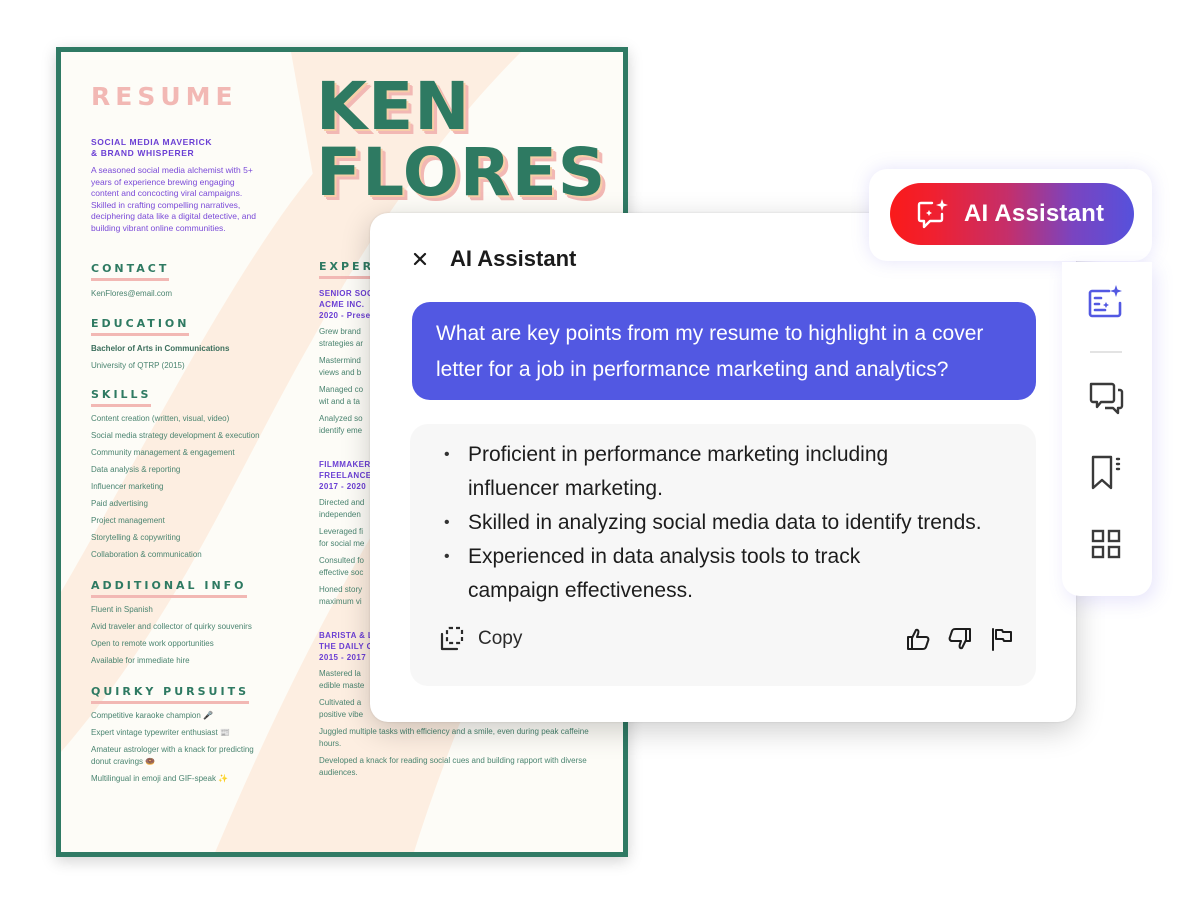 The width and height of the screenshot is (1200, 900). Describe the element at coordinates (565, 488) in the screenshot. I see `response-bullet-line: influencer marketing.` at that location.